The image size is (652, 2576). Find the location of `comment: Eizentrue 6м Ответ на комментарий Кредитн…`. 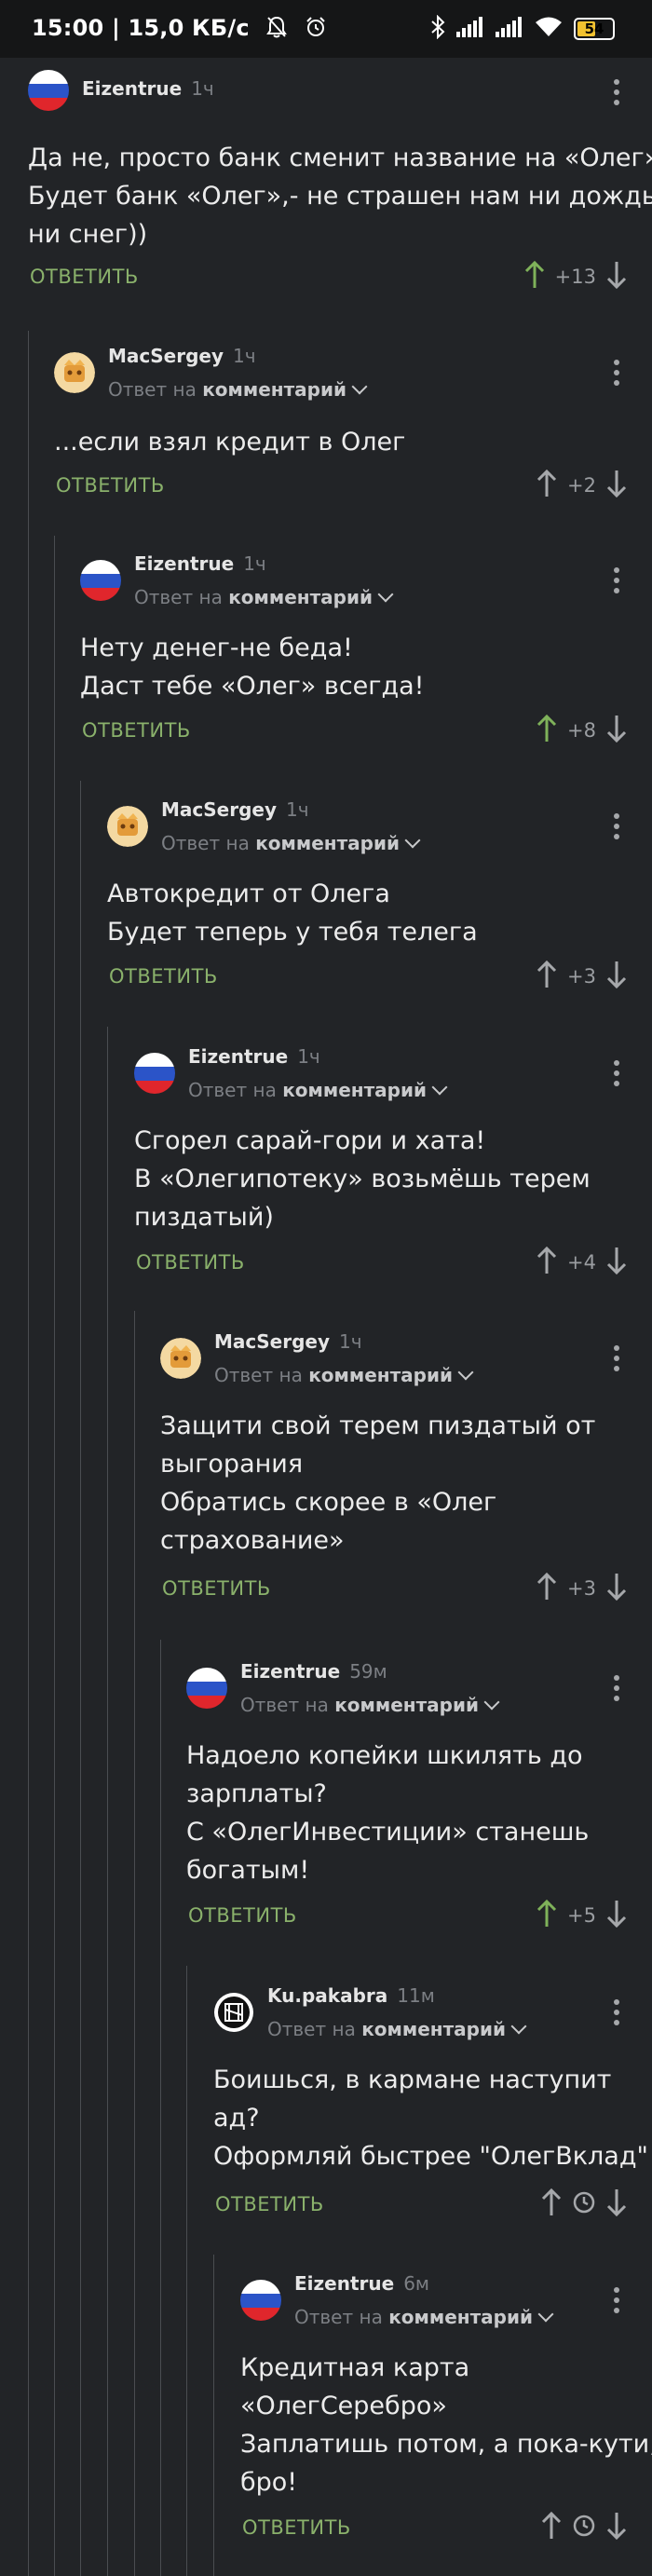

comment: Eizentrue 6м Ответ на комментарий Кредитн… is located at coordinates (446, 2421).